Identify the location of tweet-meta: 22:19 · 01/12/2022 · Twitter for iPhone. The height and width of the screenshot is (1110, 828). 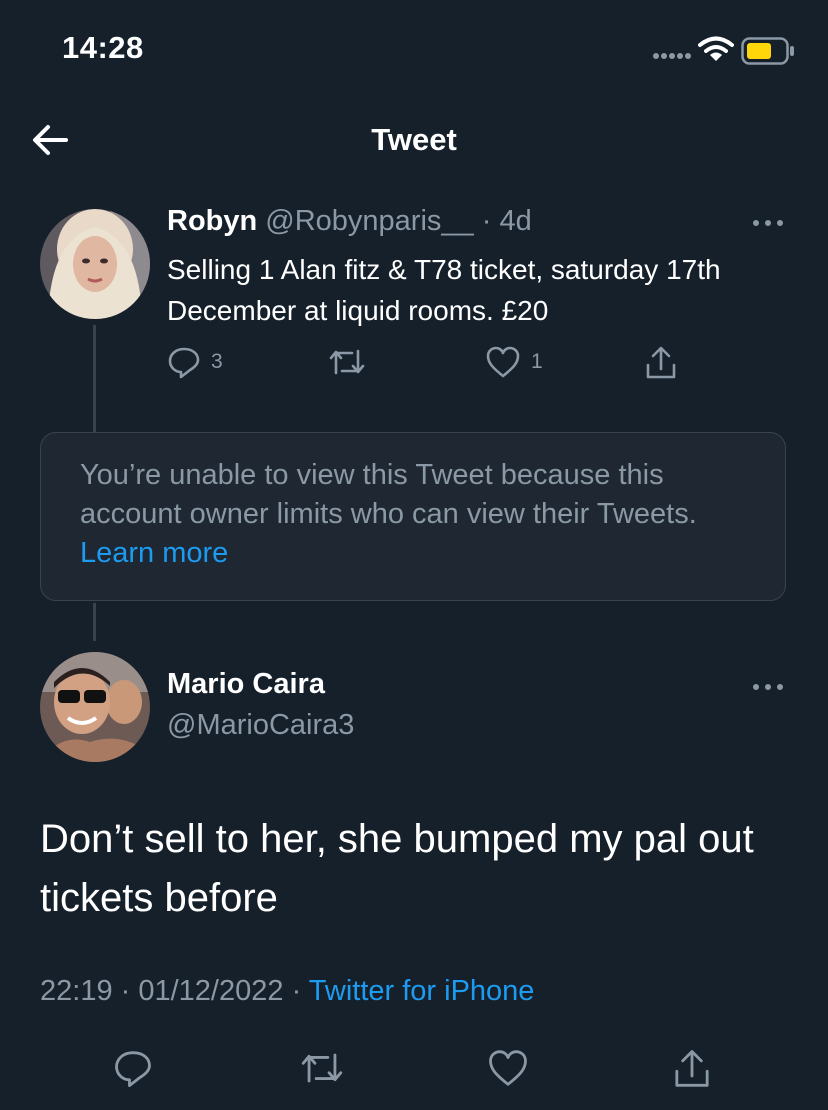
(287, 991).